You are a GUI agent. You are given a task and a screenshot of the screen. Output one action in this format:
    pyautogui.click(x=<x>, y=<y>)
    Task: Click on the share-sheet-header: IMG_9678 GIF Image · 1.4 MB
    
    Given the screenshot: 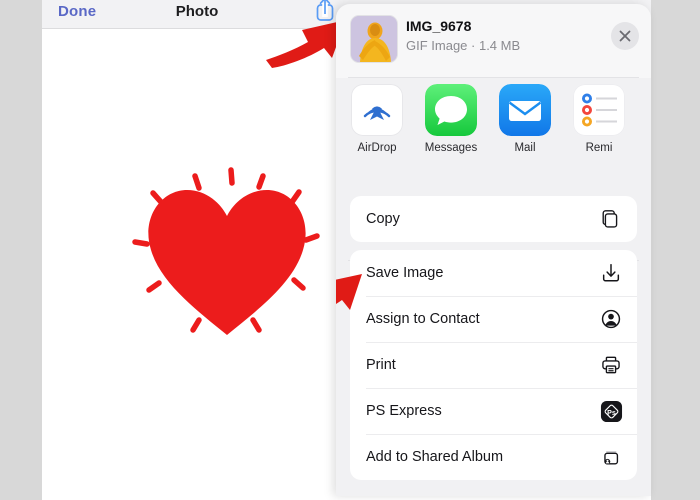 What is the action you would take?
    pyautogui.click(x=493, y=41)
    